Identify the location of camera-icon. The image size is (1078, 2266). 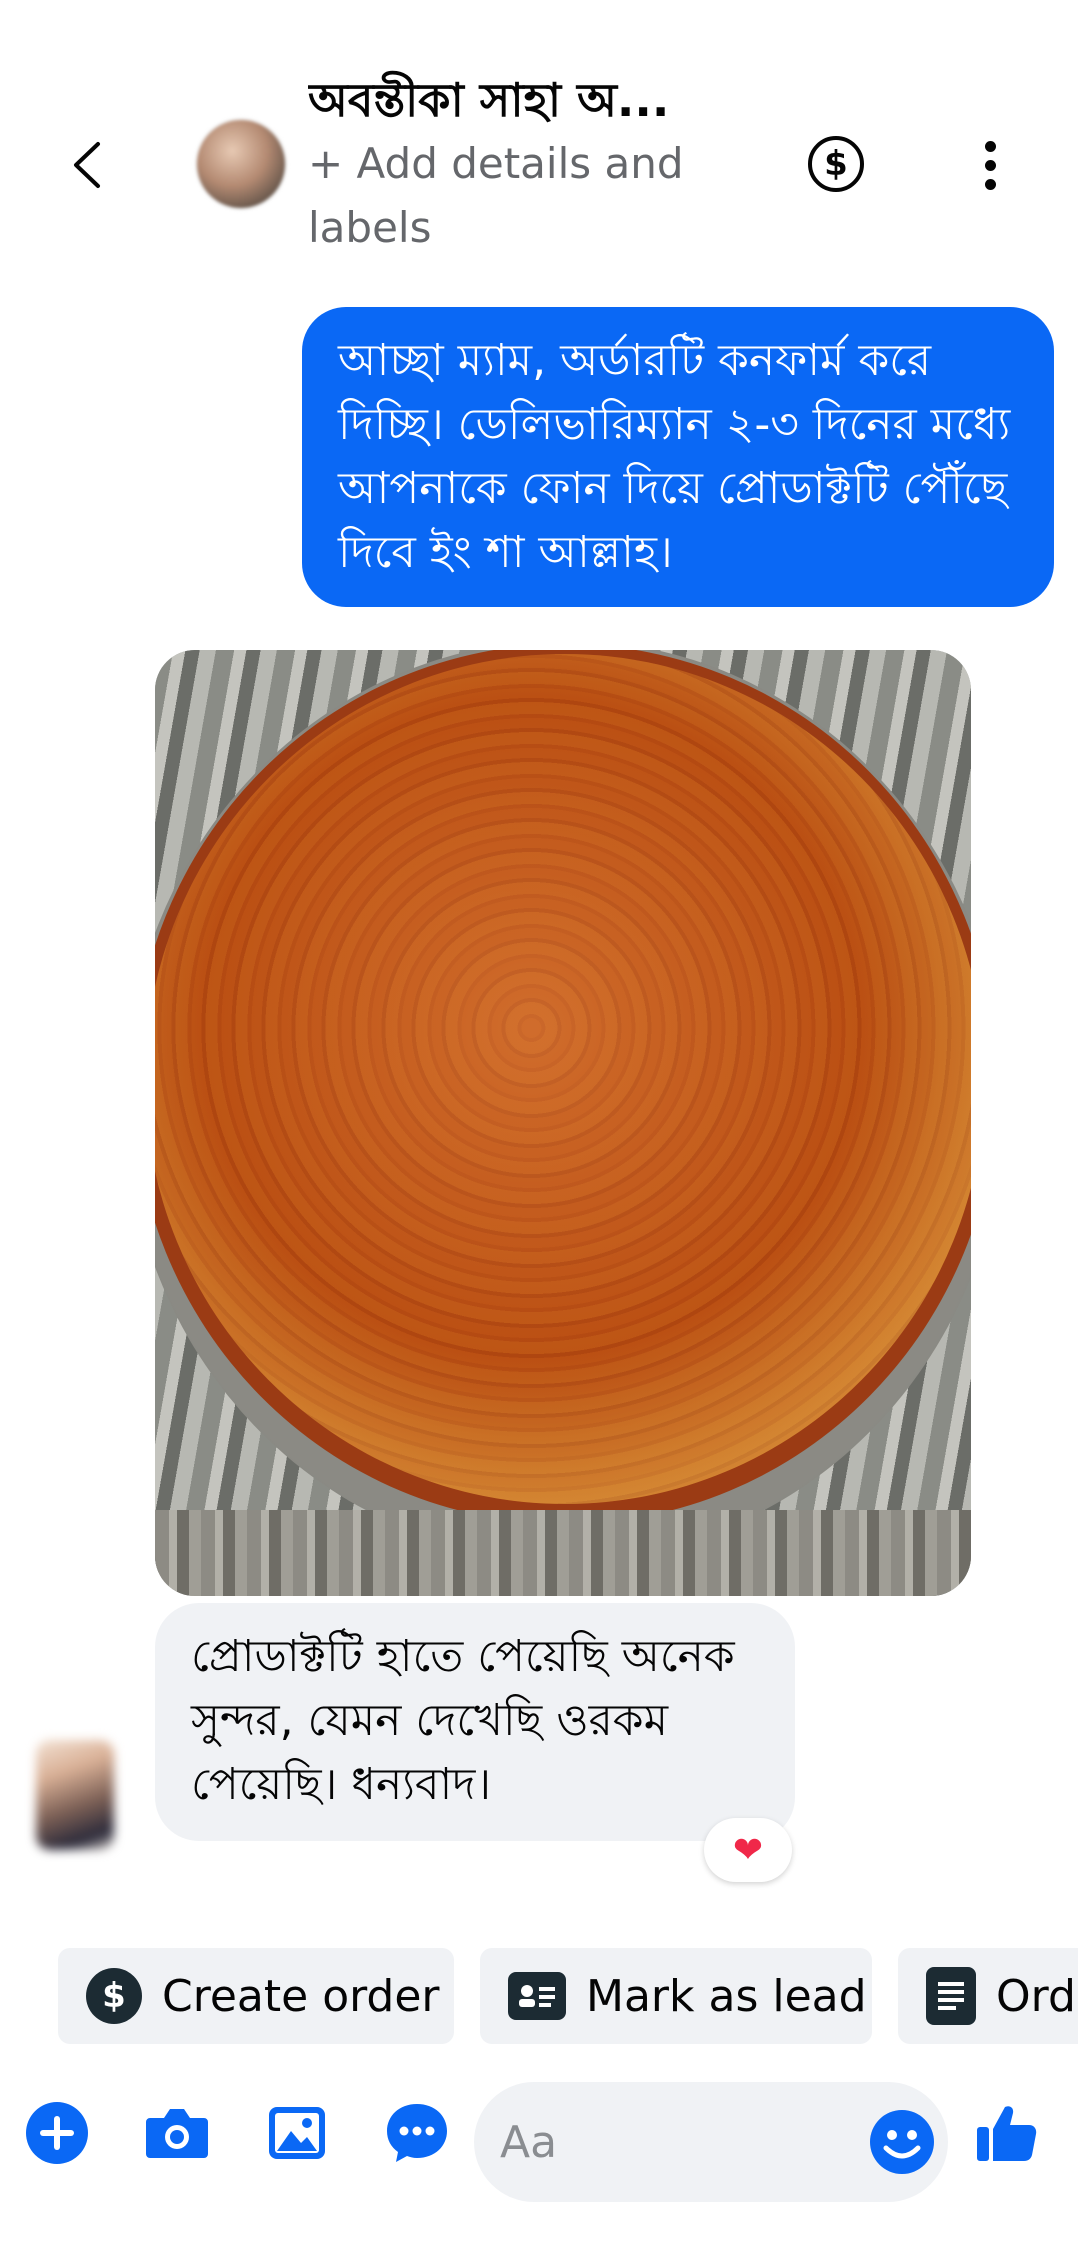
(177, 2133).